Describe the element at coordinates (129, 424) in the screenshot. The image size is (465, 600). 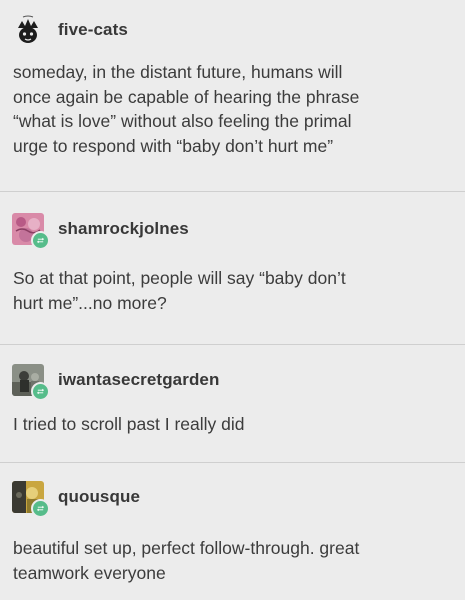
I see `post-body: I tried to scroll past I really did` at that location.